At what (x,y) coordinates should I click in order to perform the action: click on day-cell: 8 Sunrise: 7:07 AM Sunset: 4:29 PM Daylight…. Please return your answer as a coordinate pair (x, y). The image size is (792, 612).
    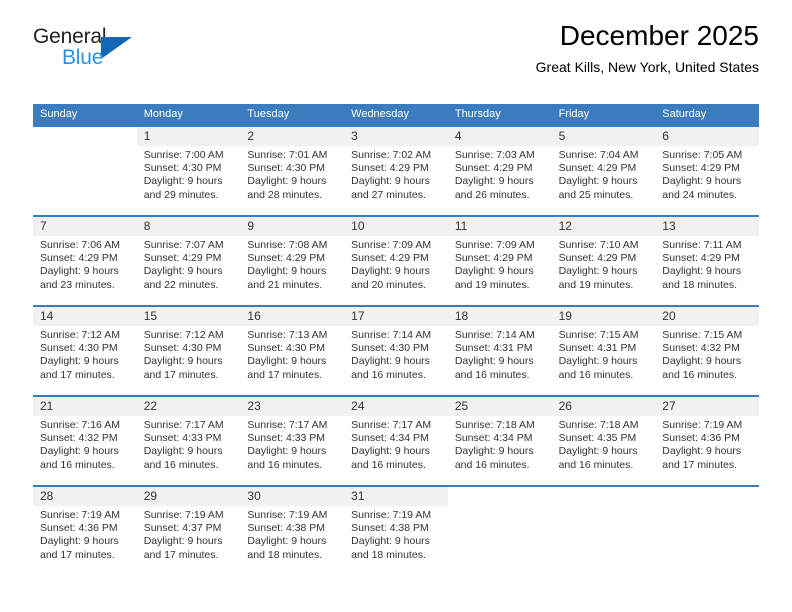
    Looking at the image, I should click on (188, 261).